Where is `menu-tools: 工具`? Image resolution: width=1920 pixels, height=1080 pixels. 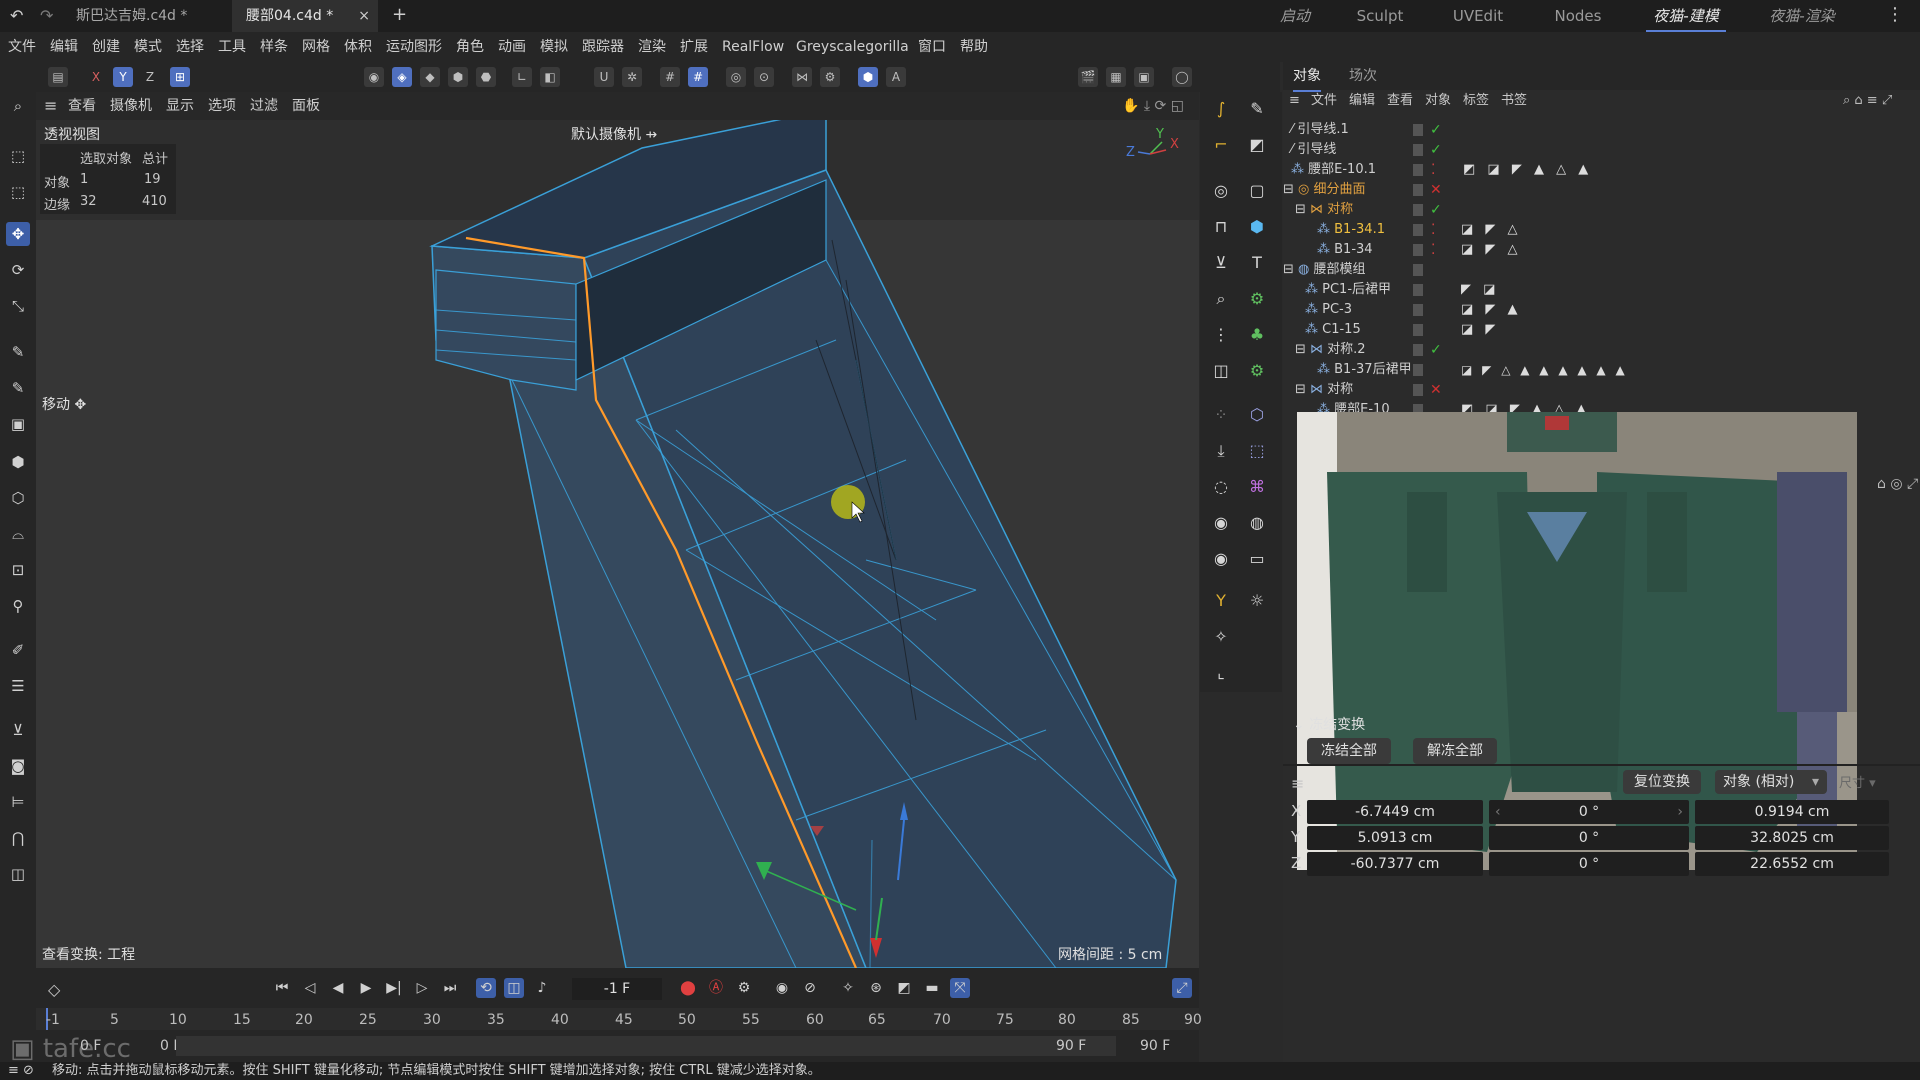
menu-tools: 工具 is located at coordinates (232, 47).